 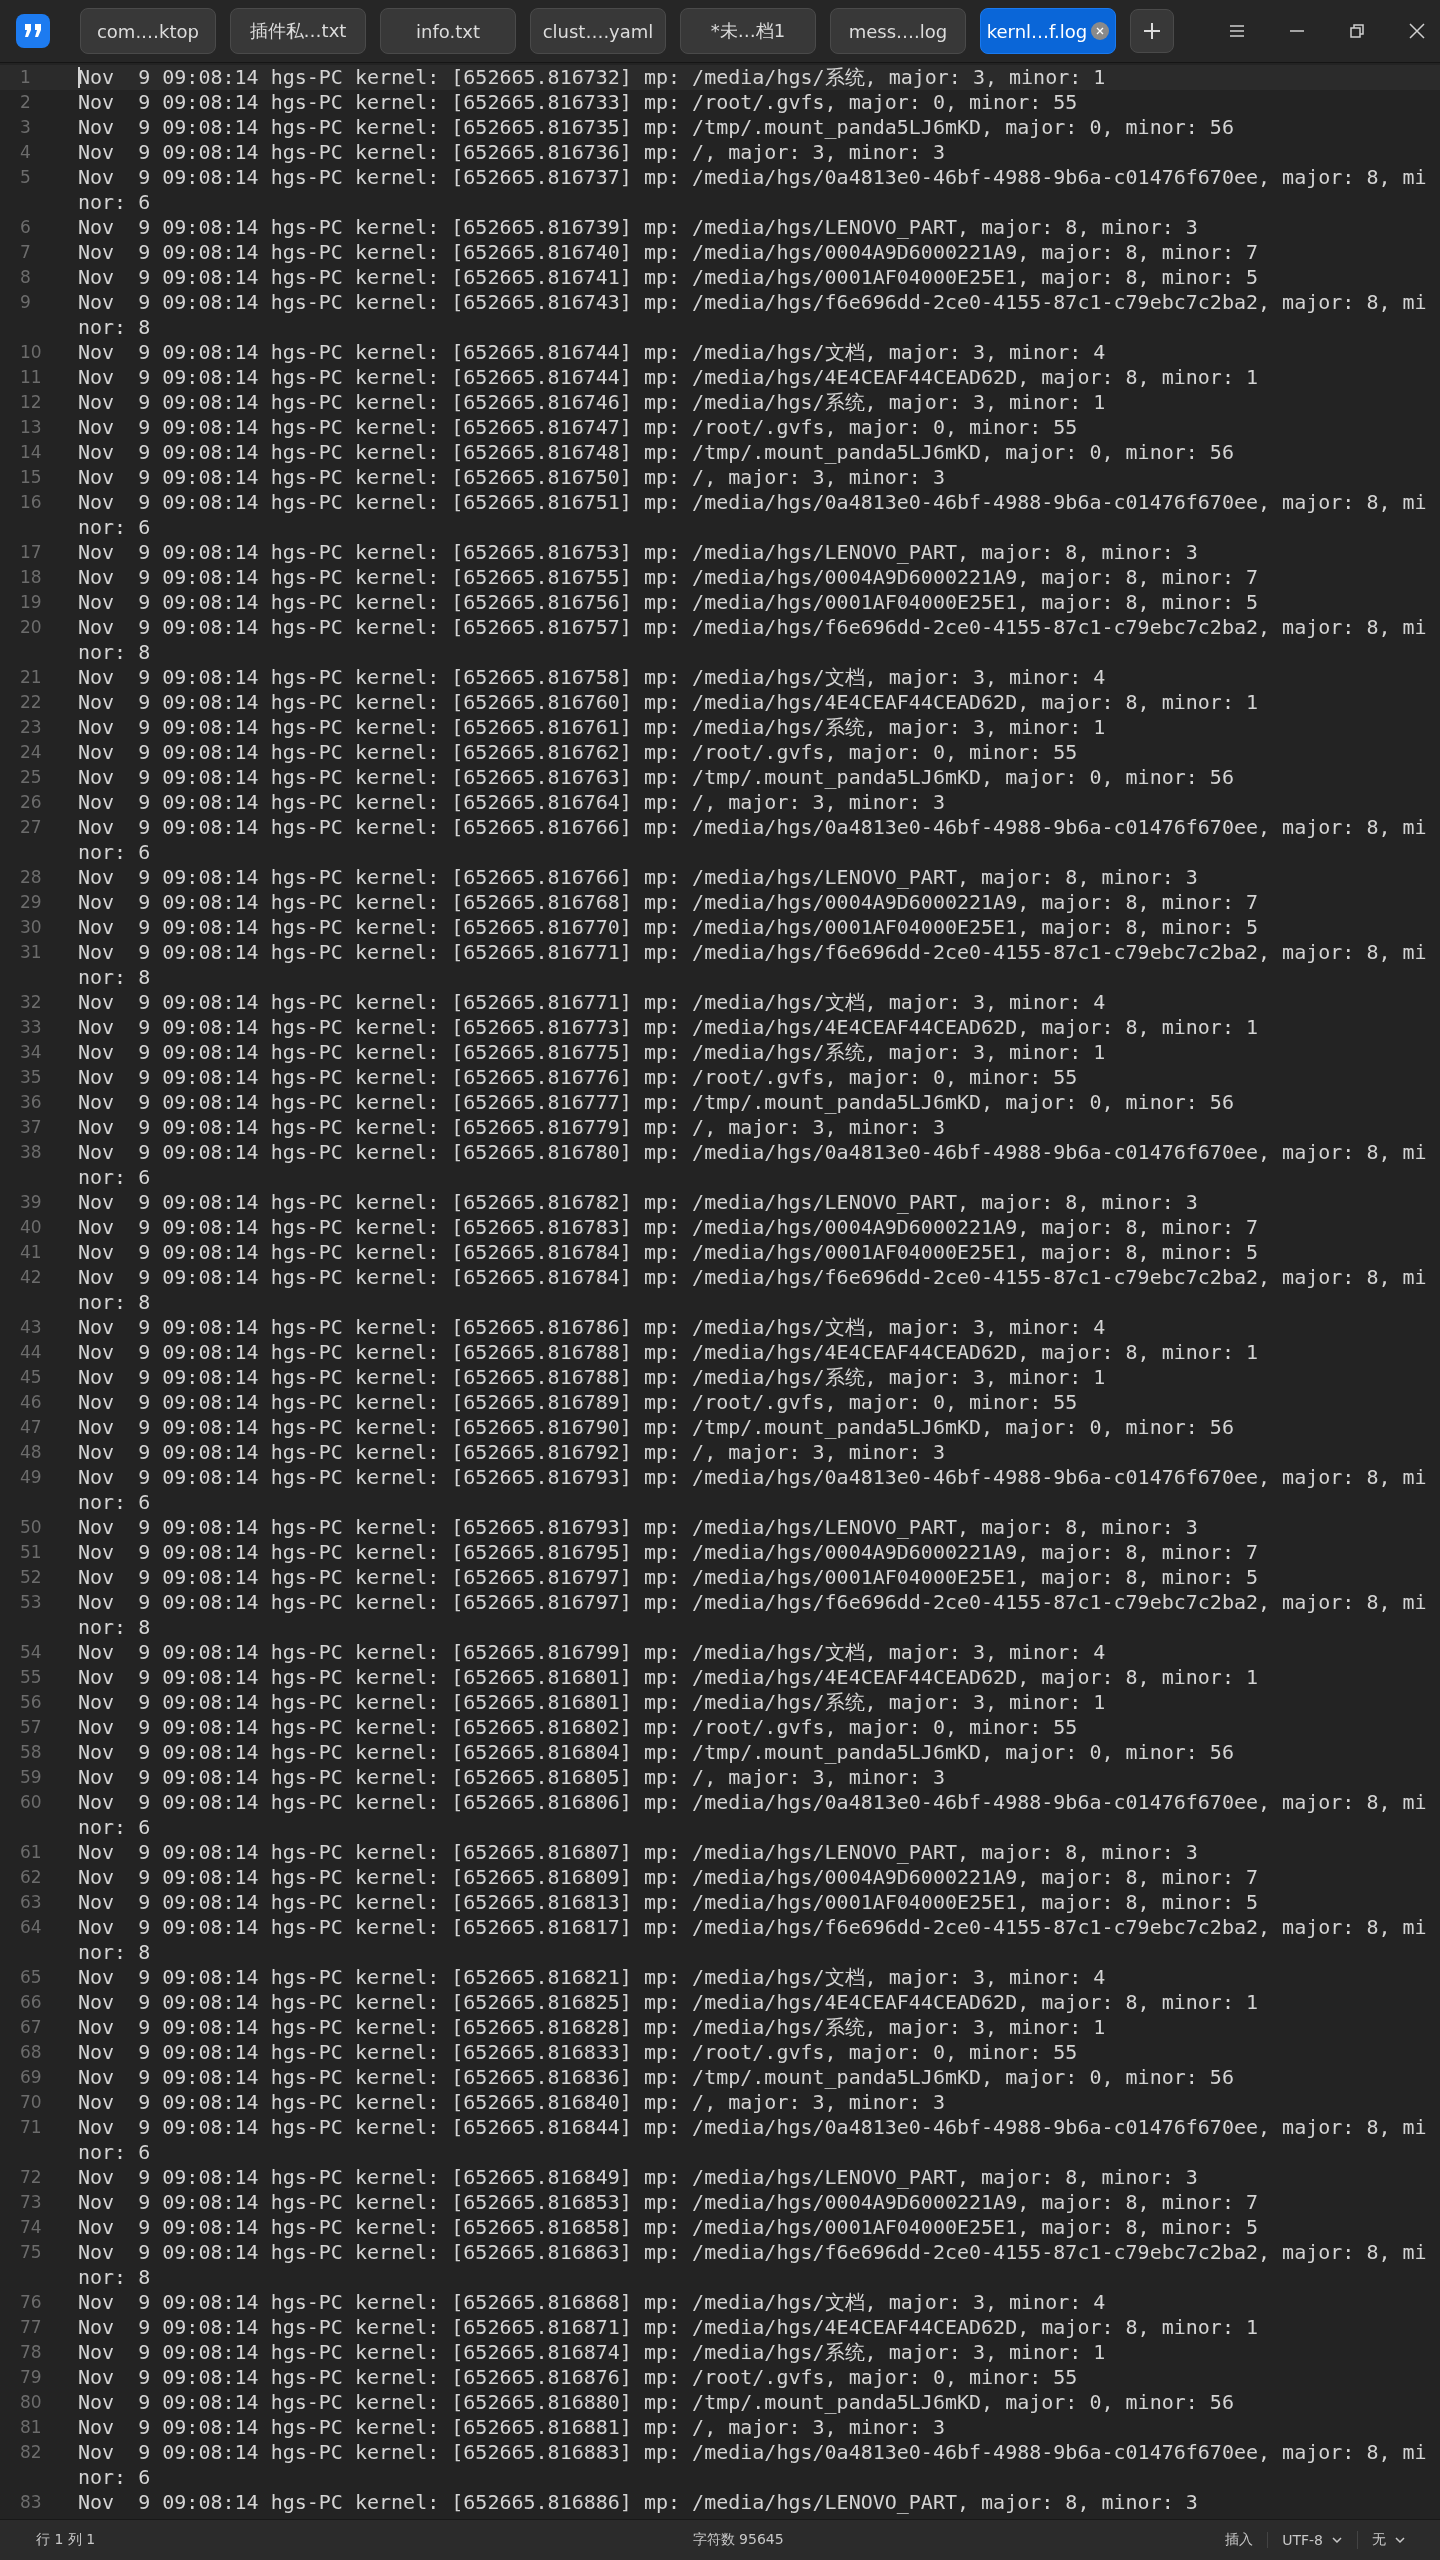 What do you see at coordinates (656, 1427) in the screenshot?
I see `log-line: Nov 9 09:08:14 hgs-PC kernel: [652665.816790] mp: /tmp/.mount_panda5LJ6mKD, major: 0, minor: 56` at bounding box center [656, 1427].